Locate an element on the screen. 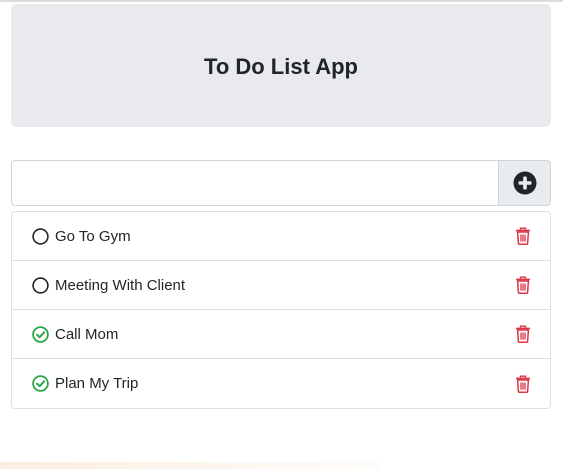 The height and width of the screenshot is (469, 563). add-task-button is located at coordinates (524, 183).